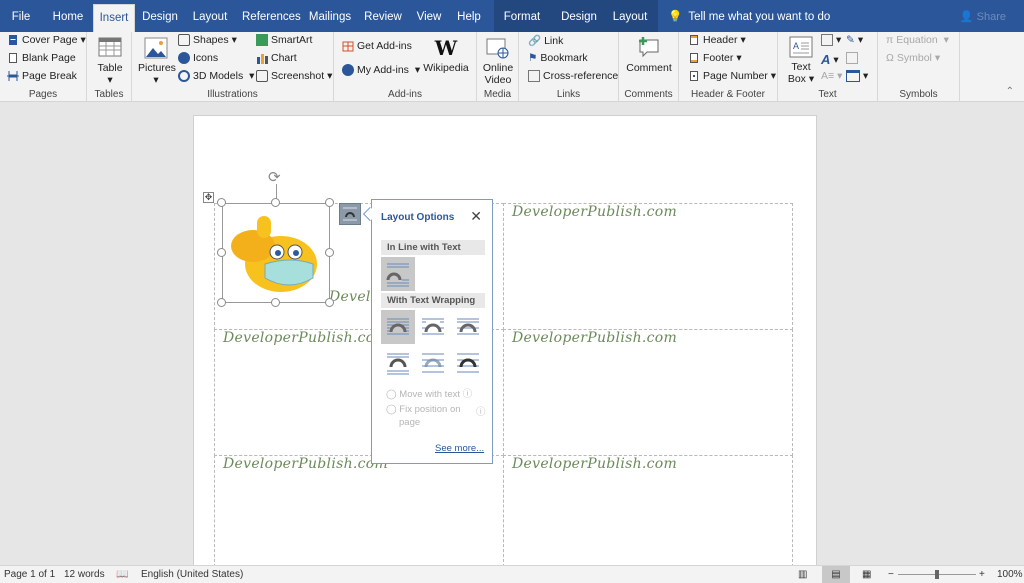 The height and width of the screenshot is (583, 1024). I want to click on wikipedia-label: Wikipedia, so click(446, 68).